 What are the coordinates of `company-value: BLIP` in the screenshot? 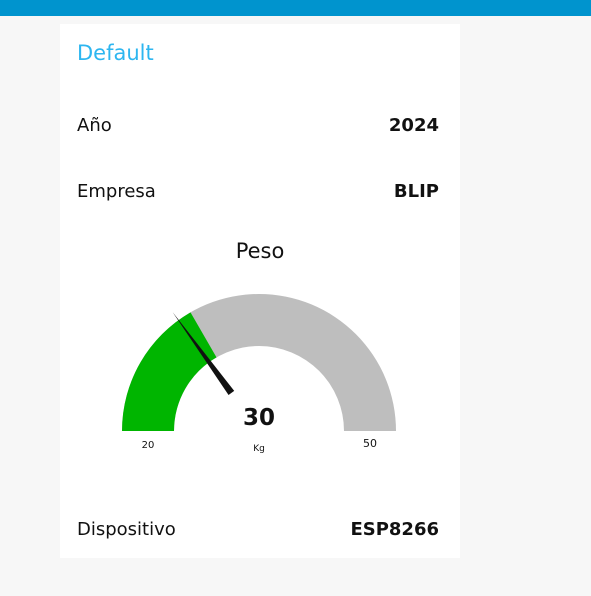 It's located at (416, 191).